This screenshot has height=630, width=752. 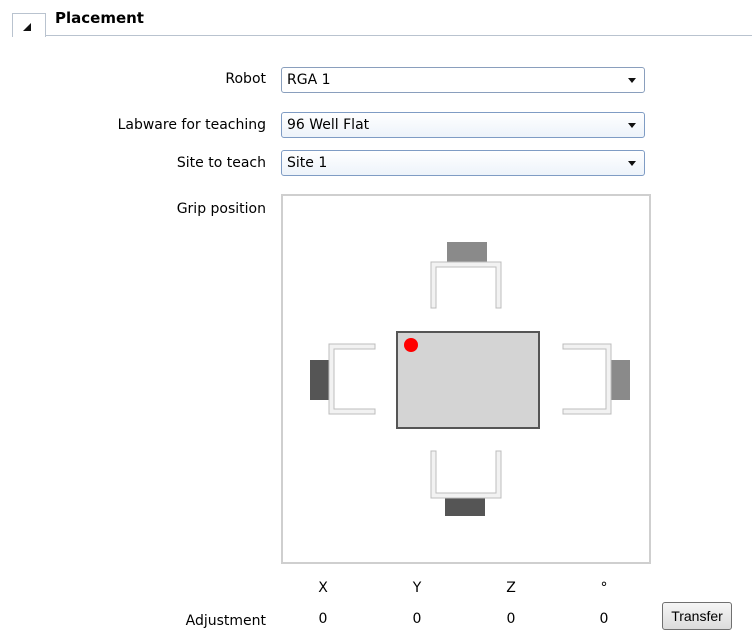 What do you see at coordinates (697, 616) in the screenshot?
I see `transfer-button: Transfer` at bounding box center [697, 616].